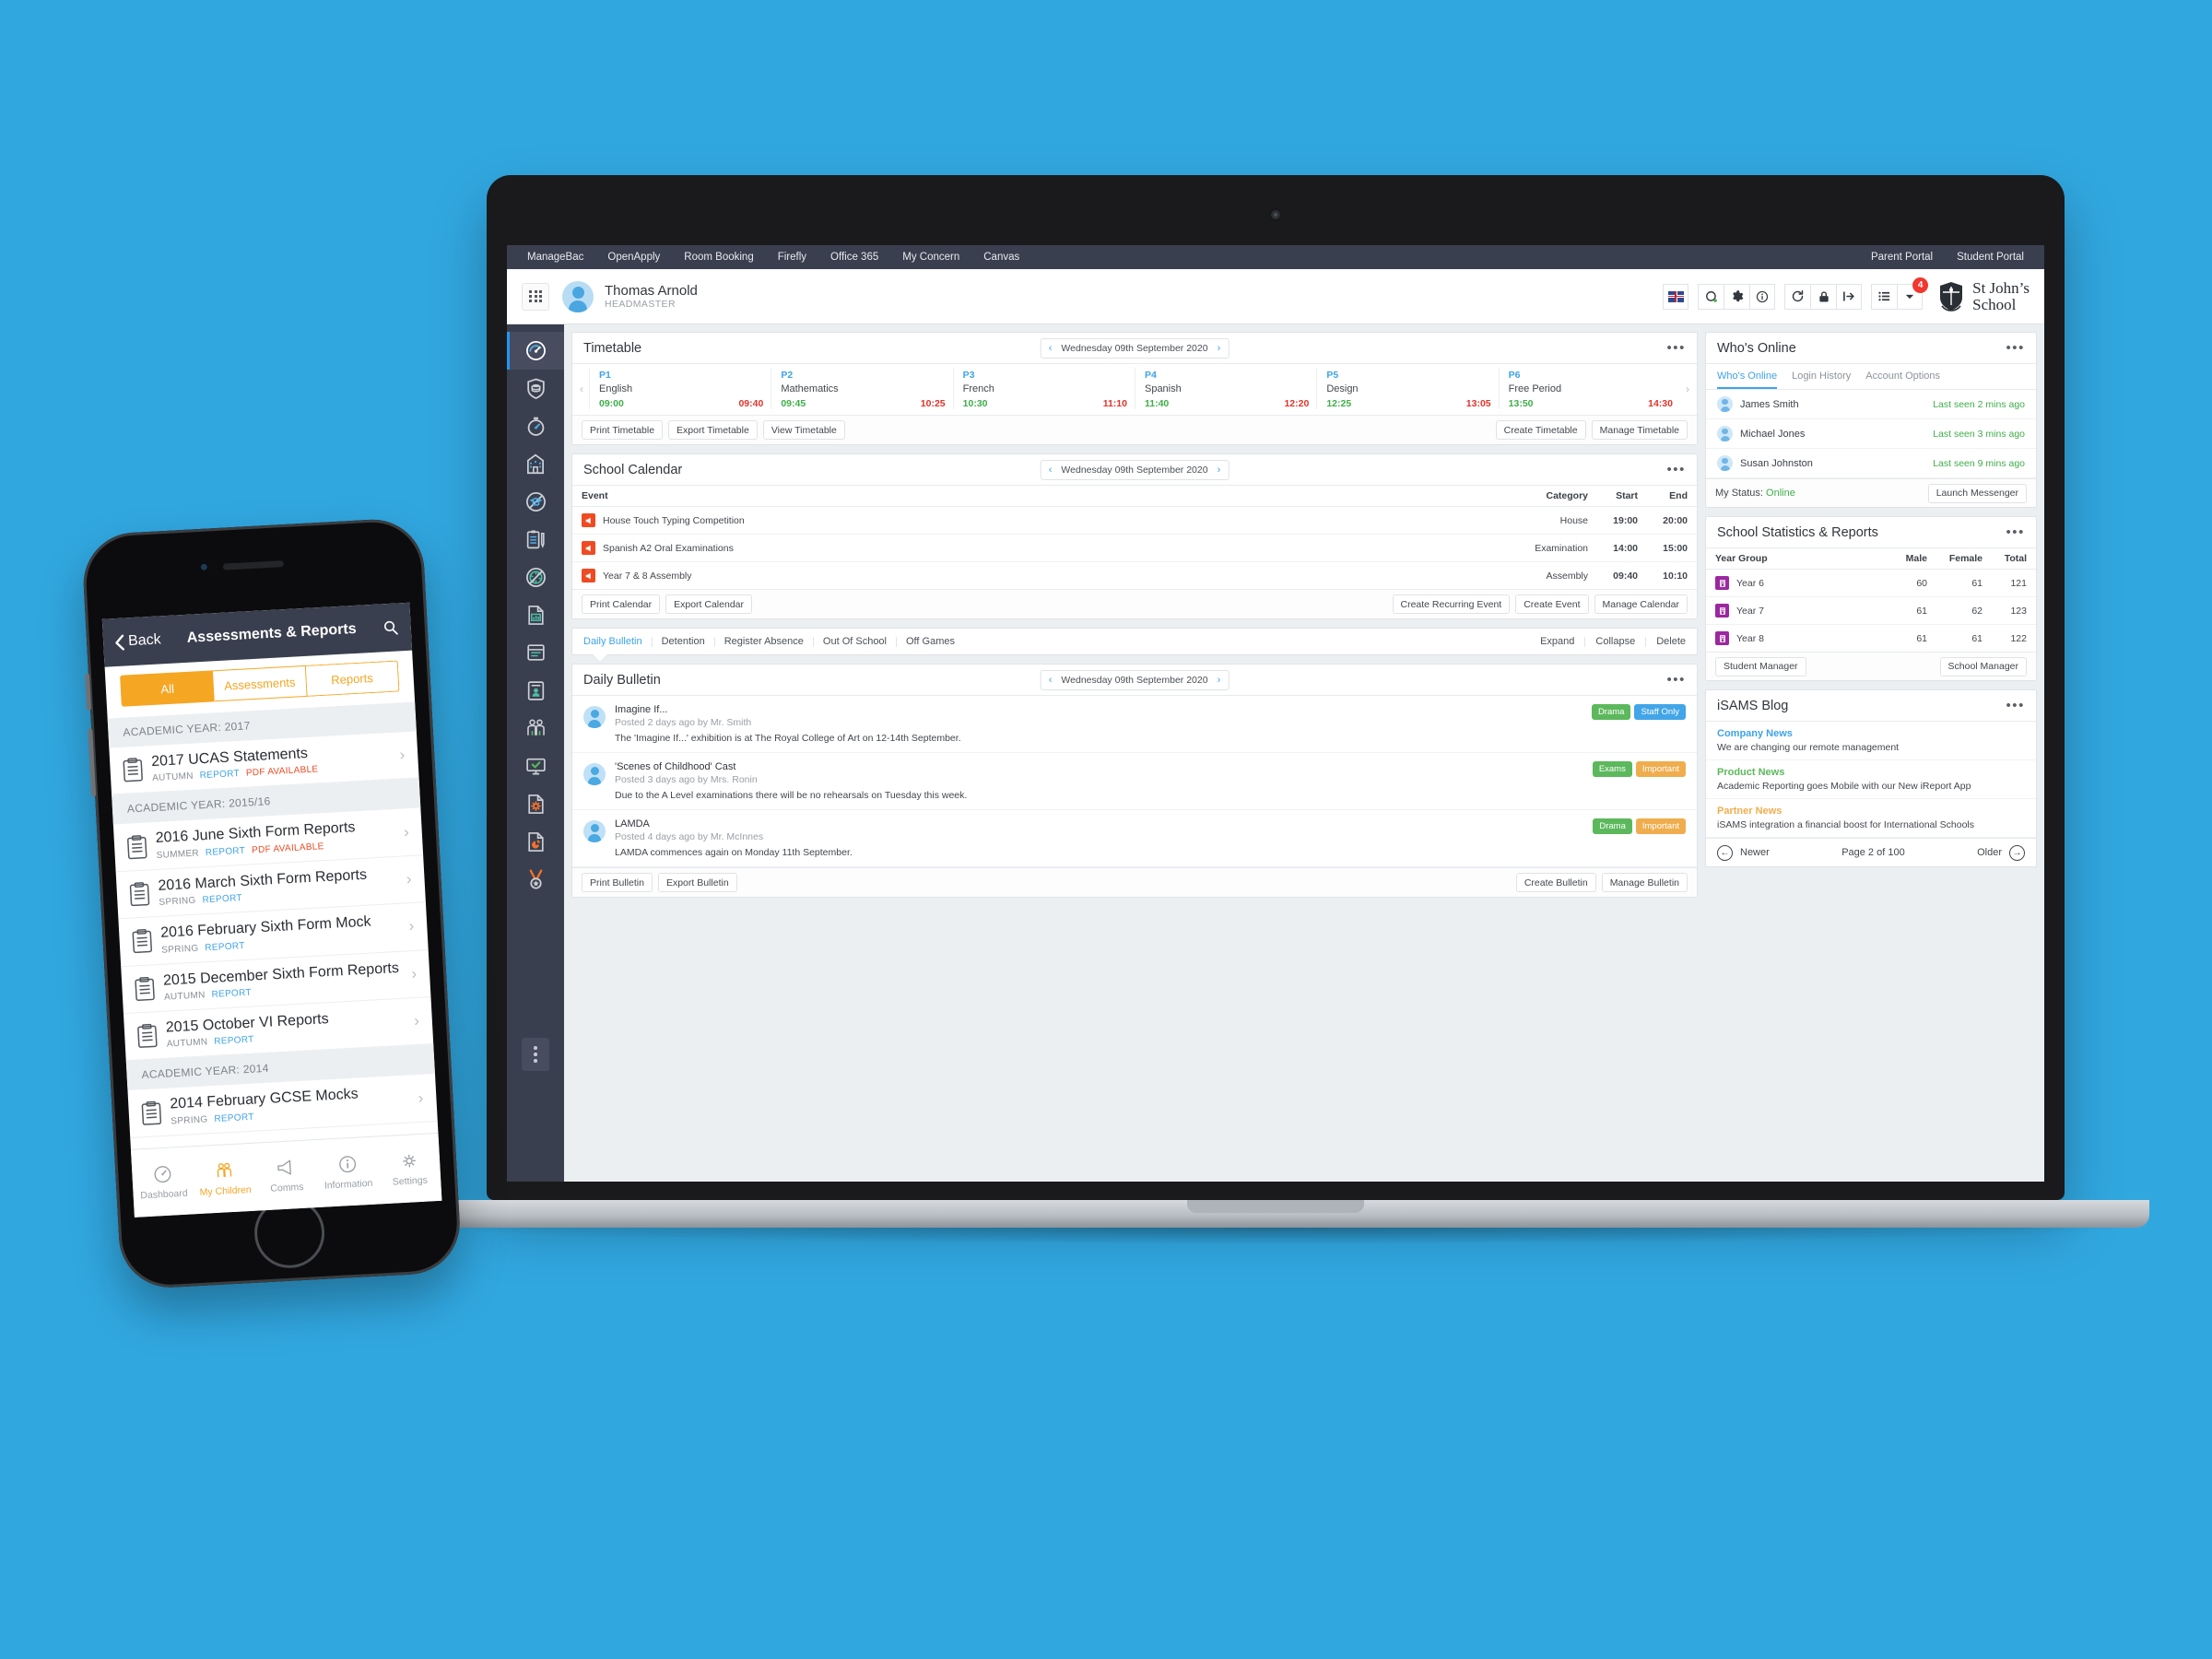 The height and width of the screenshot is (1659, 2212). Describe the element at coordinates (1871, 463) in the screenshot. I see `list-item: Susan Johnston Last seen 9 mins ago` at that location.